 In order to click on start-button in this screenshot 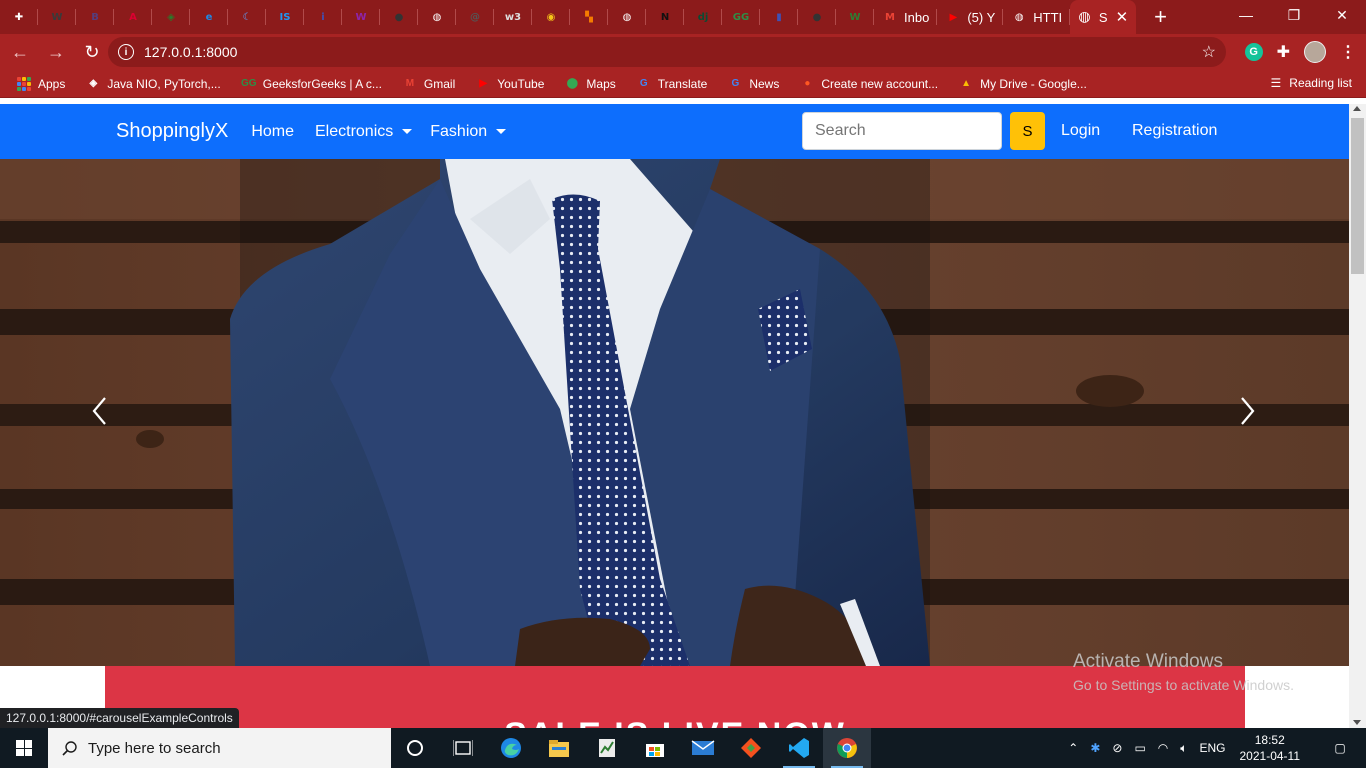, I will do `click(24, 748)`.